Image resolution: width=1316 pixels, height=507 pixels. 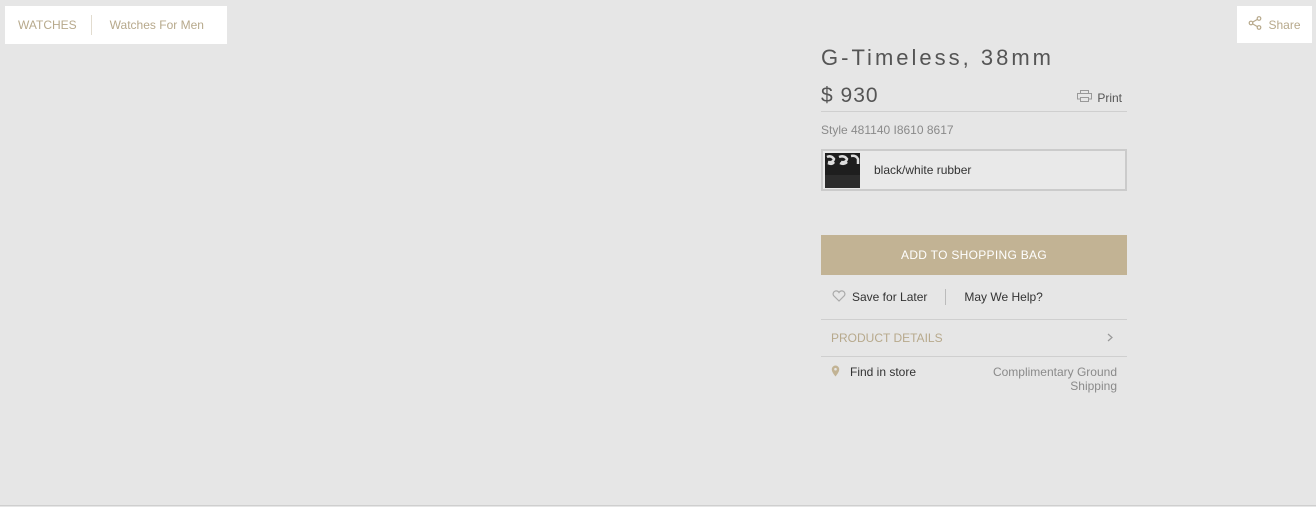 I want to click on breadcrumb-watches-for-men: Watches For Men, so click(x=155, y=25).